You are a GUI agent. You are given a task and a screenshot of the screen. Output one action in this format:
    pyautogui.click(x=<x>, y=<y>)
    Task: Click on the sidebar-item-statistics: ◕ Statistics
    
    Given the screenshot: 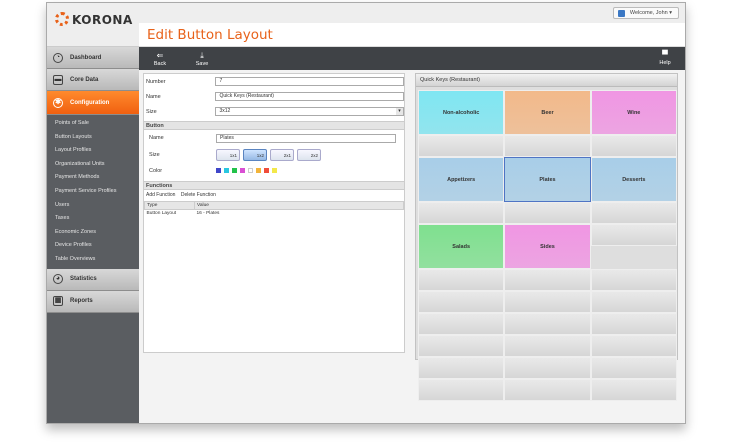 What is the action you would take?
    pyautogui.click(x=93, y=279)
    